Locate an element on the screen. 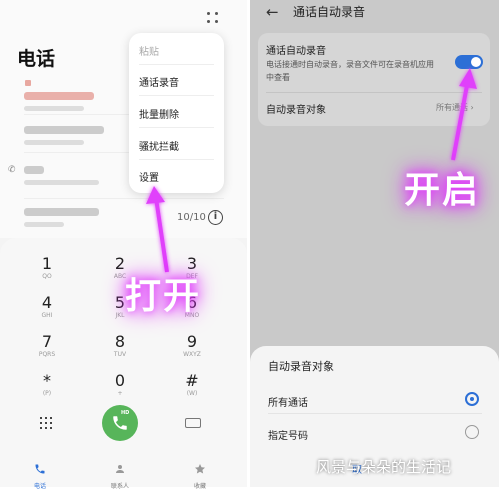 This screenshot has height=490, width=499. open-annotation: 打开 is located at coordinates (163, 296).